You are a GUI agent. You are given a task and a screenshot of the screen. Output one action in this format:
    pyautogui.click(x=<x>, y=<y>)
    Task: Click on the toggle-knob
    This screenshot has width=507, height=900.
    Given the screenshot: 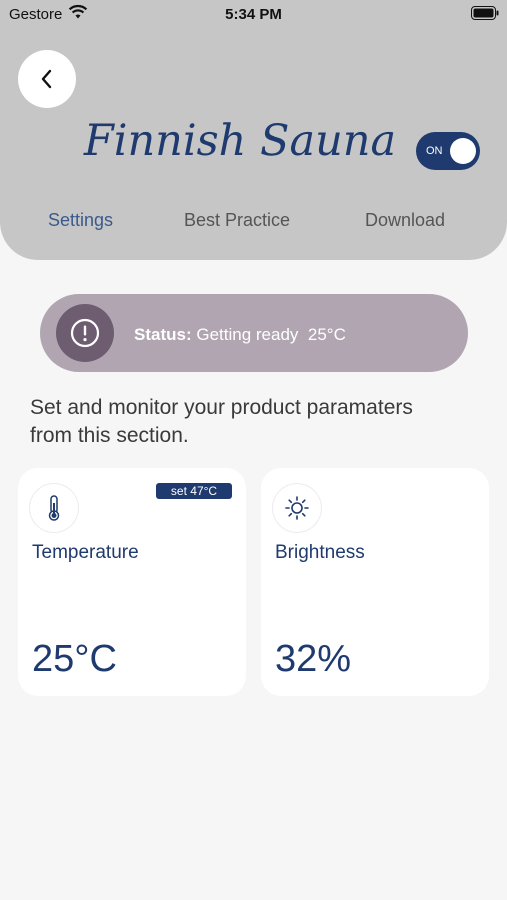 What is the action you would take?
    pyautogui.click(x=463, y=151)
    